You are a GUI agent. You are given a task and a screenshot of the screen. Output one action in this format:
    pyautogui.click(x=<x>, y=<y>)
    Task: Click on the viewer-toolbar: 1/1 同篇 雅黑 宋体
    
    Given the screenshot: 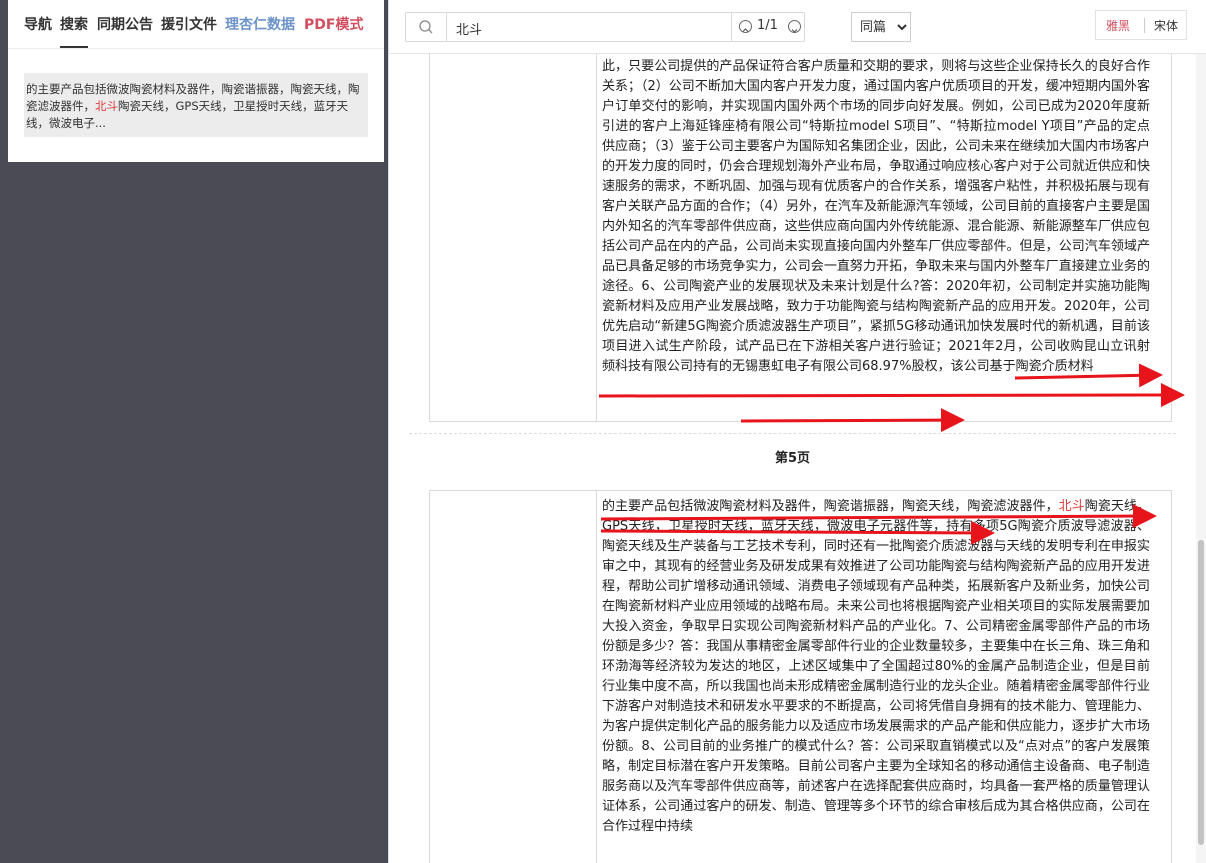 What is the action you would take?
    pyautogui.click(x=797, y=27)
    